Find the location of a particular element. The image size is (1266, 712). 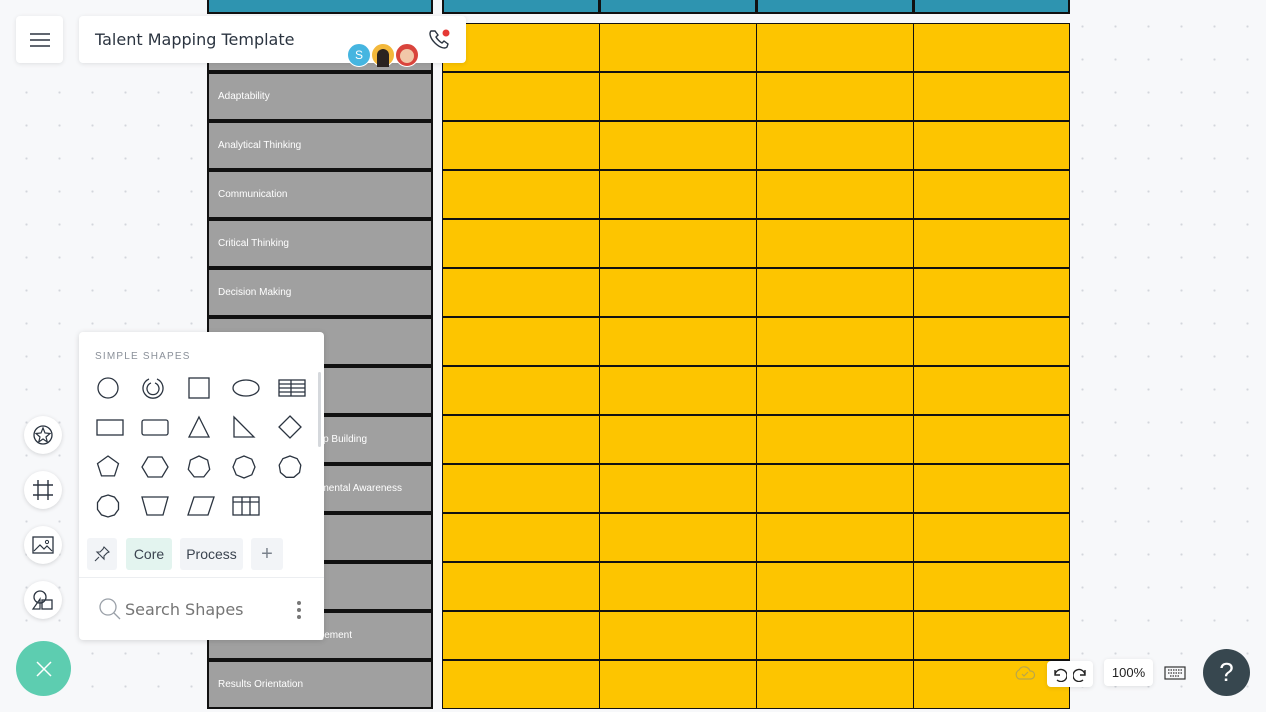

shape-decagon is located at coordinates (110, 507).